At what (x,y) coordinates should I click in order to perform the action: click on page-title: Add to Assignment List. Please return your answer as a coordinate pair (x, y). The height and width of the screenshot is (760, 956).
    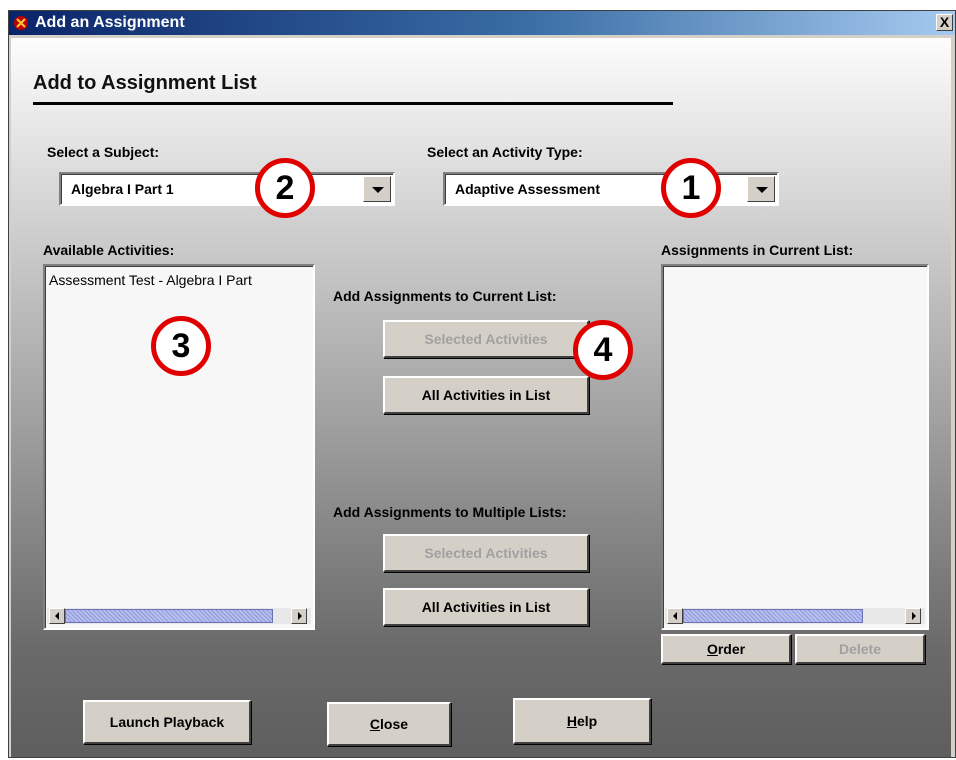
    Looking at the image, I should click on (145, 83).